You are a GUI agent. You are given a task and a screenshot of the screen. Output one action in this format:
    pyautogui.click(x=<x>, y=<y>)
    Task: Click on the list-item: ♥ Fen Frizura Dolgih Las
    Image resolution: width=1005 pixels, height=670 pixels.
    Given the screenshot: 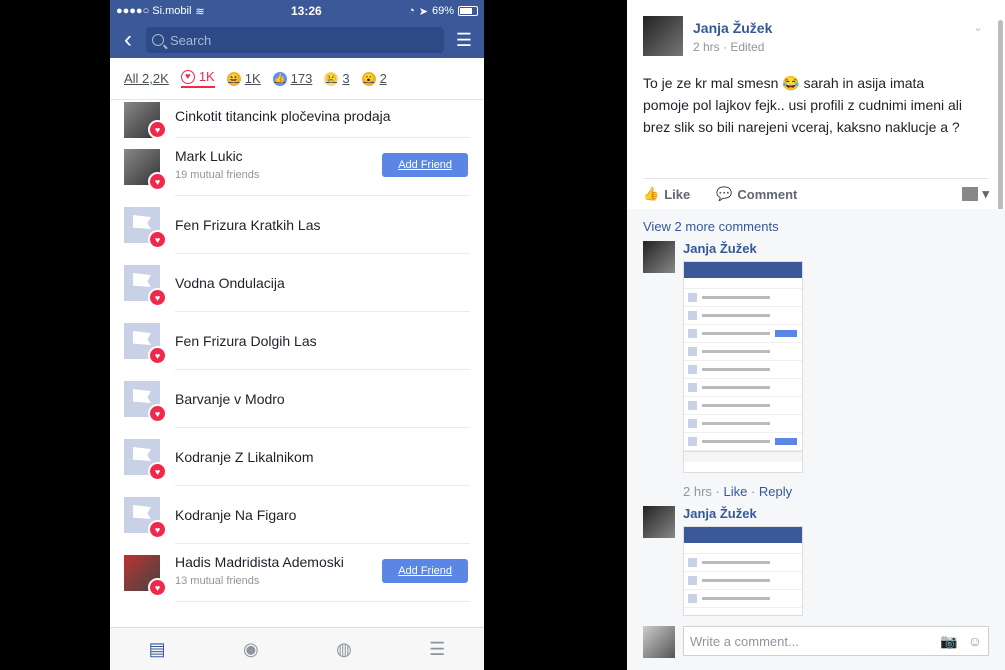 What is the action you would take?
    pyautogui.click(x=297, y=341)
    